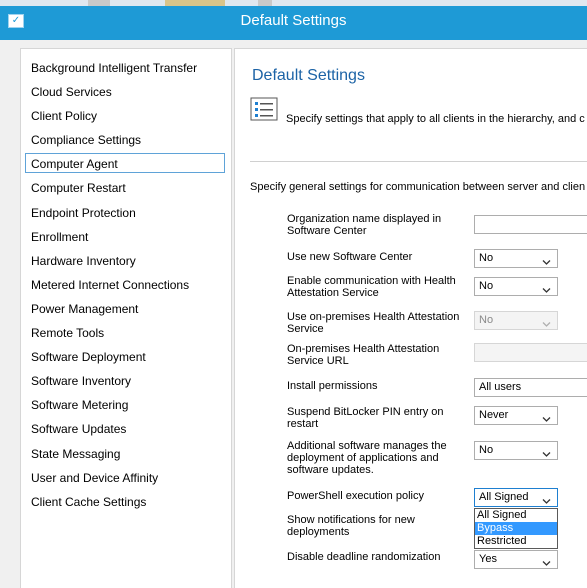 This screenshot has width=587, height=588. Describe the element at coordinates (530, 387) in the screenshot. I see `setting-field-install-permissions: All users` at that location.